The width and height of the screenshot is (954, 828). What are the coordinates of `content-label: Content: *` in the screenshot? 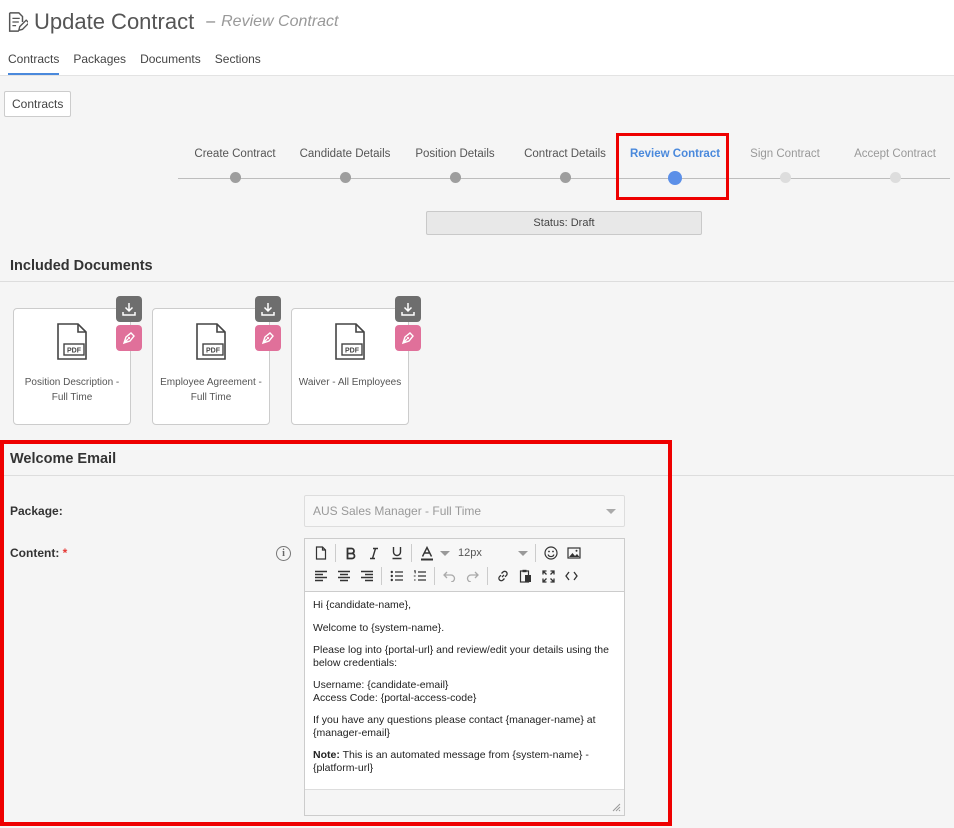 It's located at (38, 553).